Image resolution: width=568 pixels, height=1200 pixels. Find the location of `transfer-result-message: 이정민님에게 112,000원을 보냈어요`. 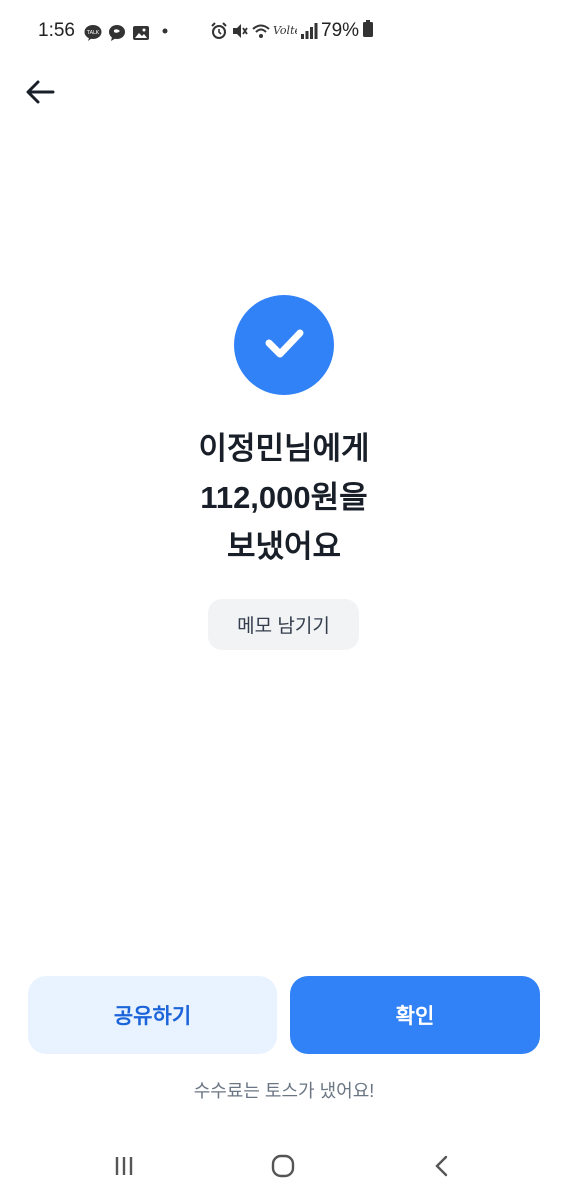

transfer-result-message: 이정민님에게 112,000원을 보냈어요 is located at coordinates (284, 497).